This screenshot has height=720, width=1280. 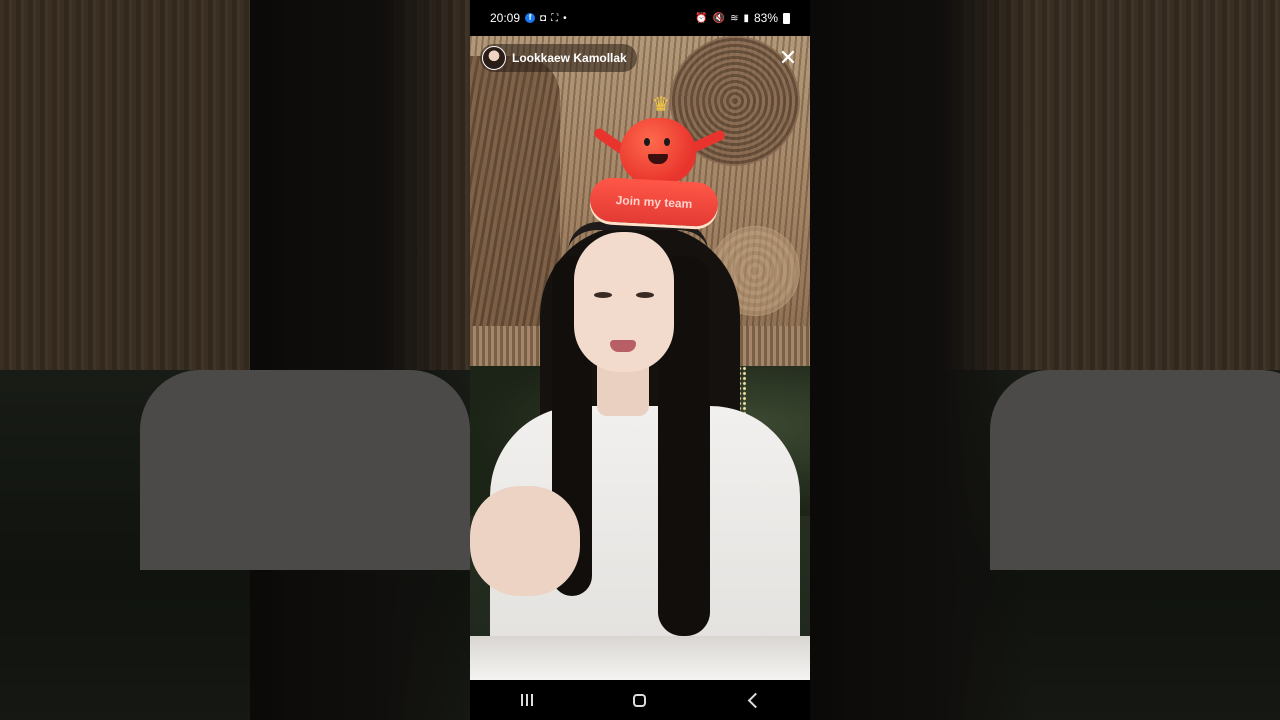 What do you see at coordinates (658, 151) in the screenshot?
I see `heart-character` at bounding box center [658, 151].